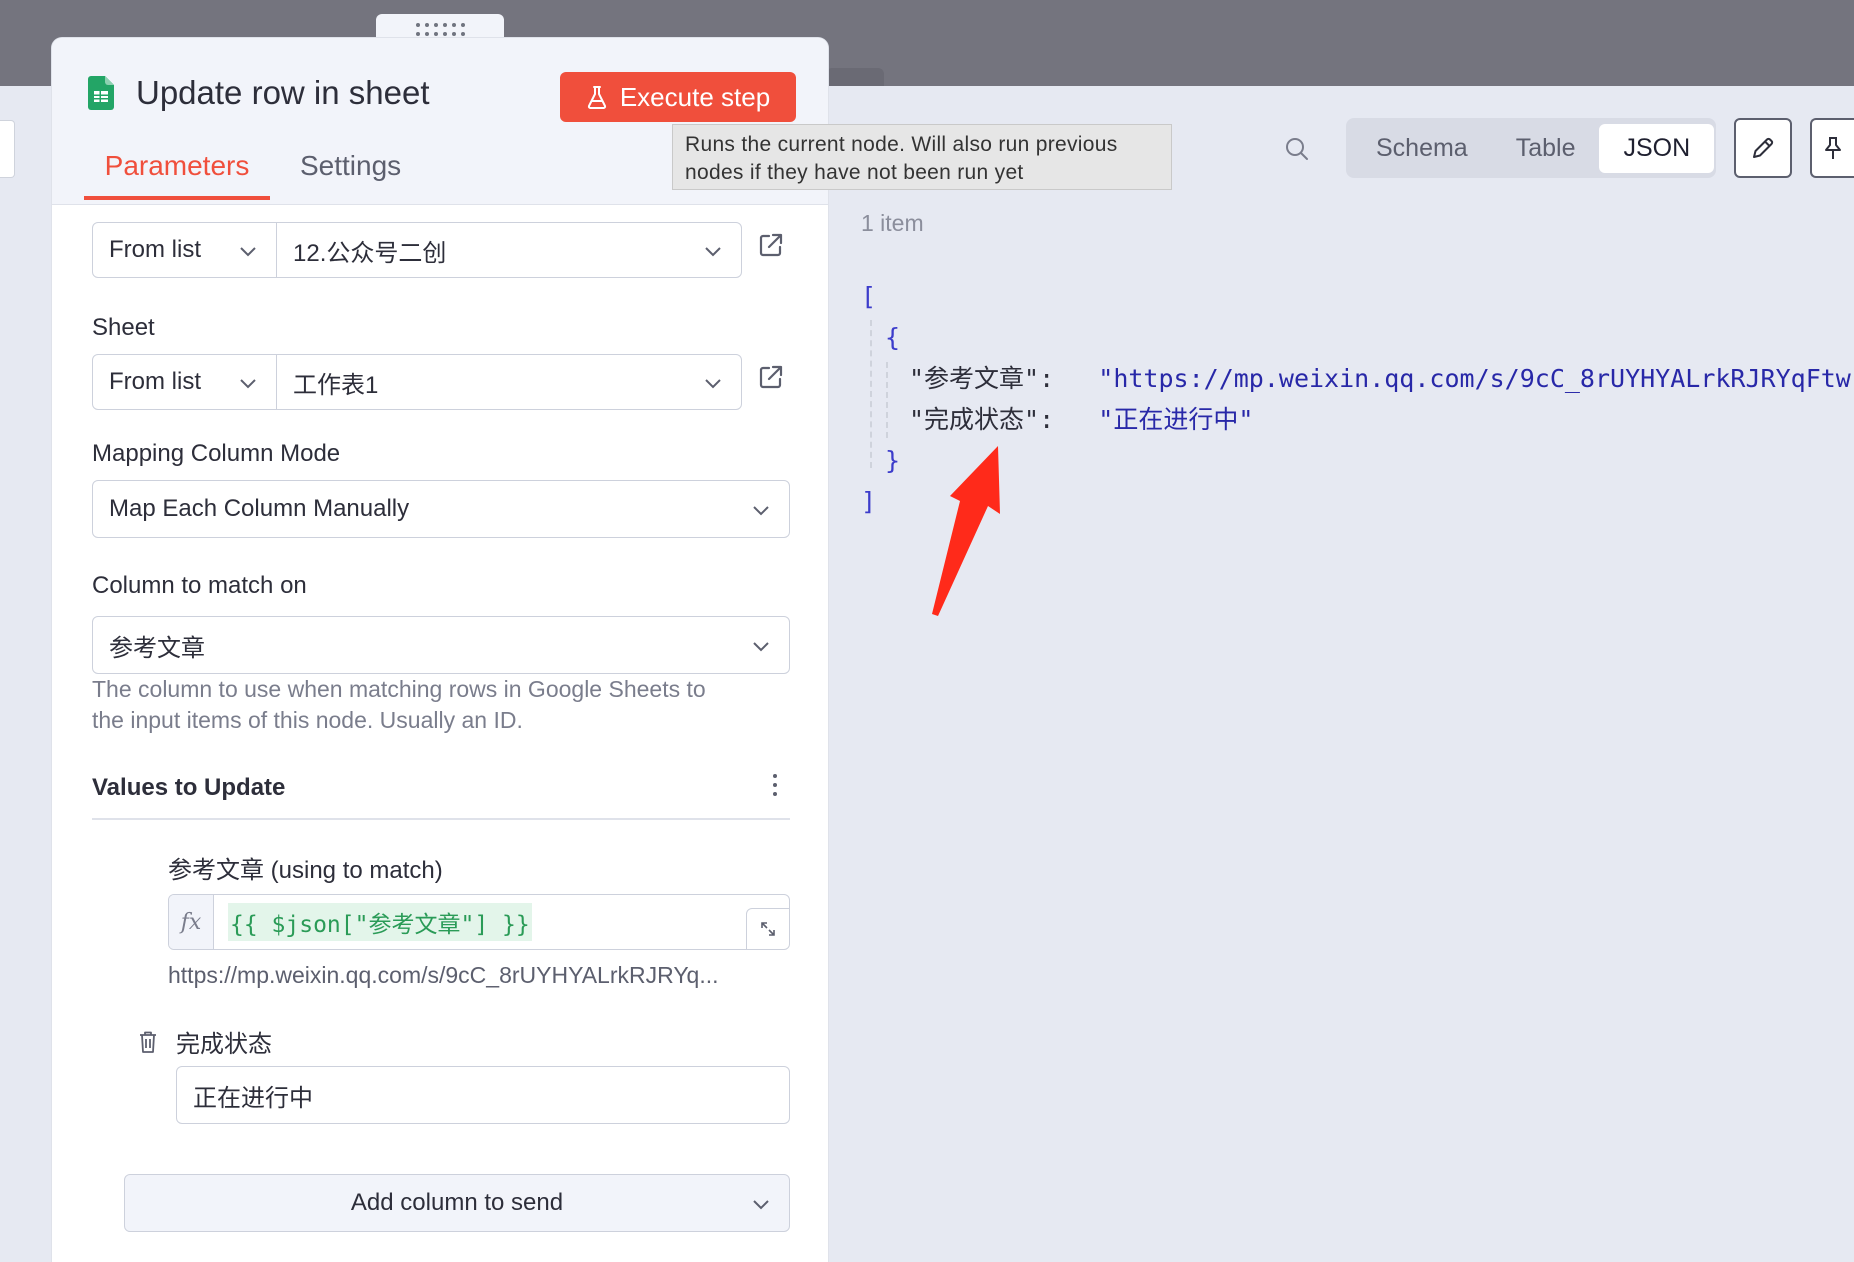  I want to click on pencil-icon, so click(1763, 147).